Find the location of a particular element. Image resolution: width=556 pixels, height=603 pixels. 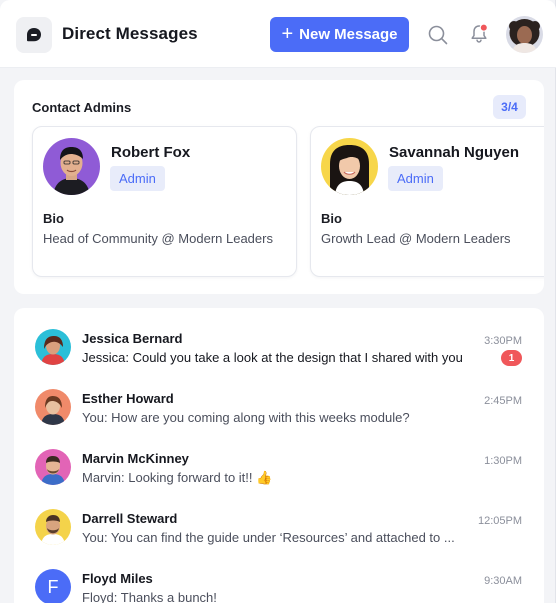

bell-icon is located at coordinates (479, 34).